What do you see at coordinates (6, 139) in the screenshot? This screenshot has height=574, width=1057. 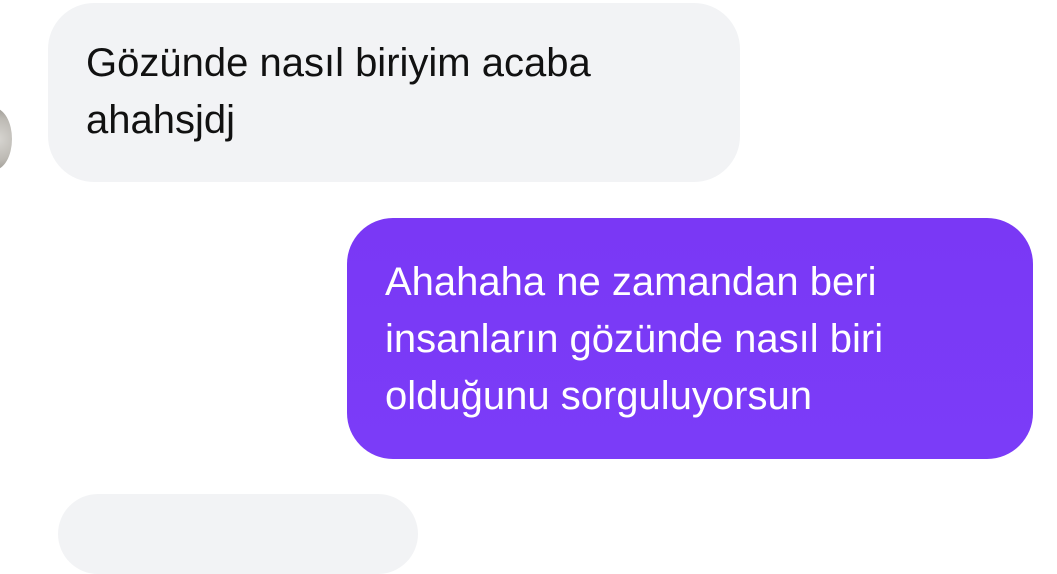 I see `sender-avatar` at bounding box center [6, 139].